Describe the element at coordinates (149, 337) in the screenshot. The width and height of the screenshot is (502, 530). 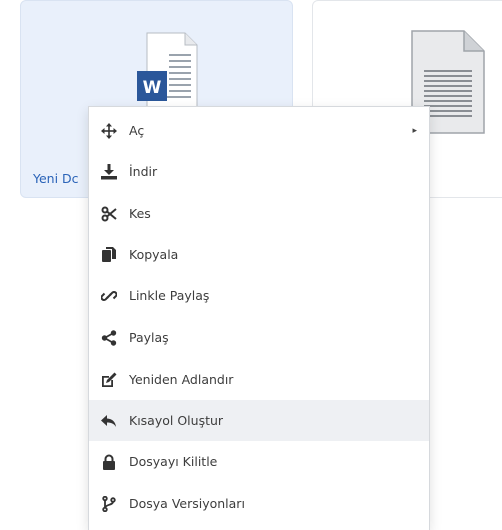
I see `menu-item-label: Paylaş` at that location.